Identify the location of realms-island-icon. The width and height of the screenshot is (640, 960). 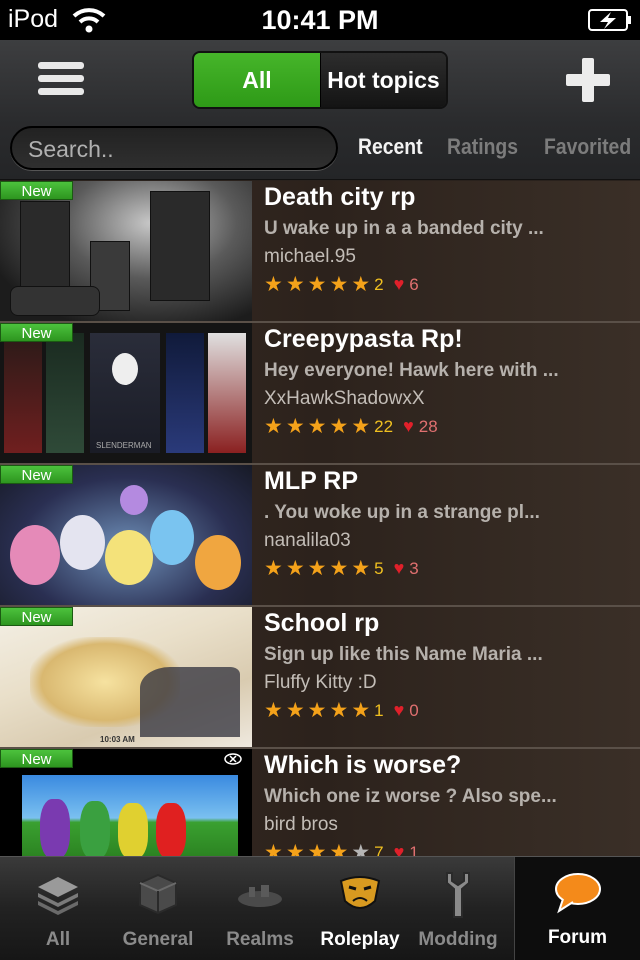
(260, 896).